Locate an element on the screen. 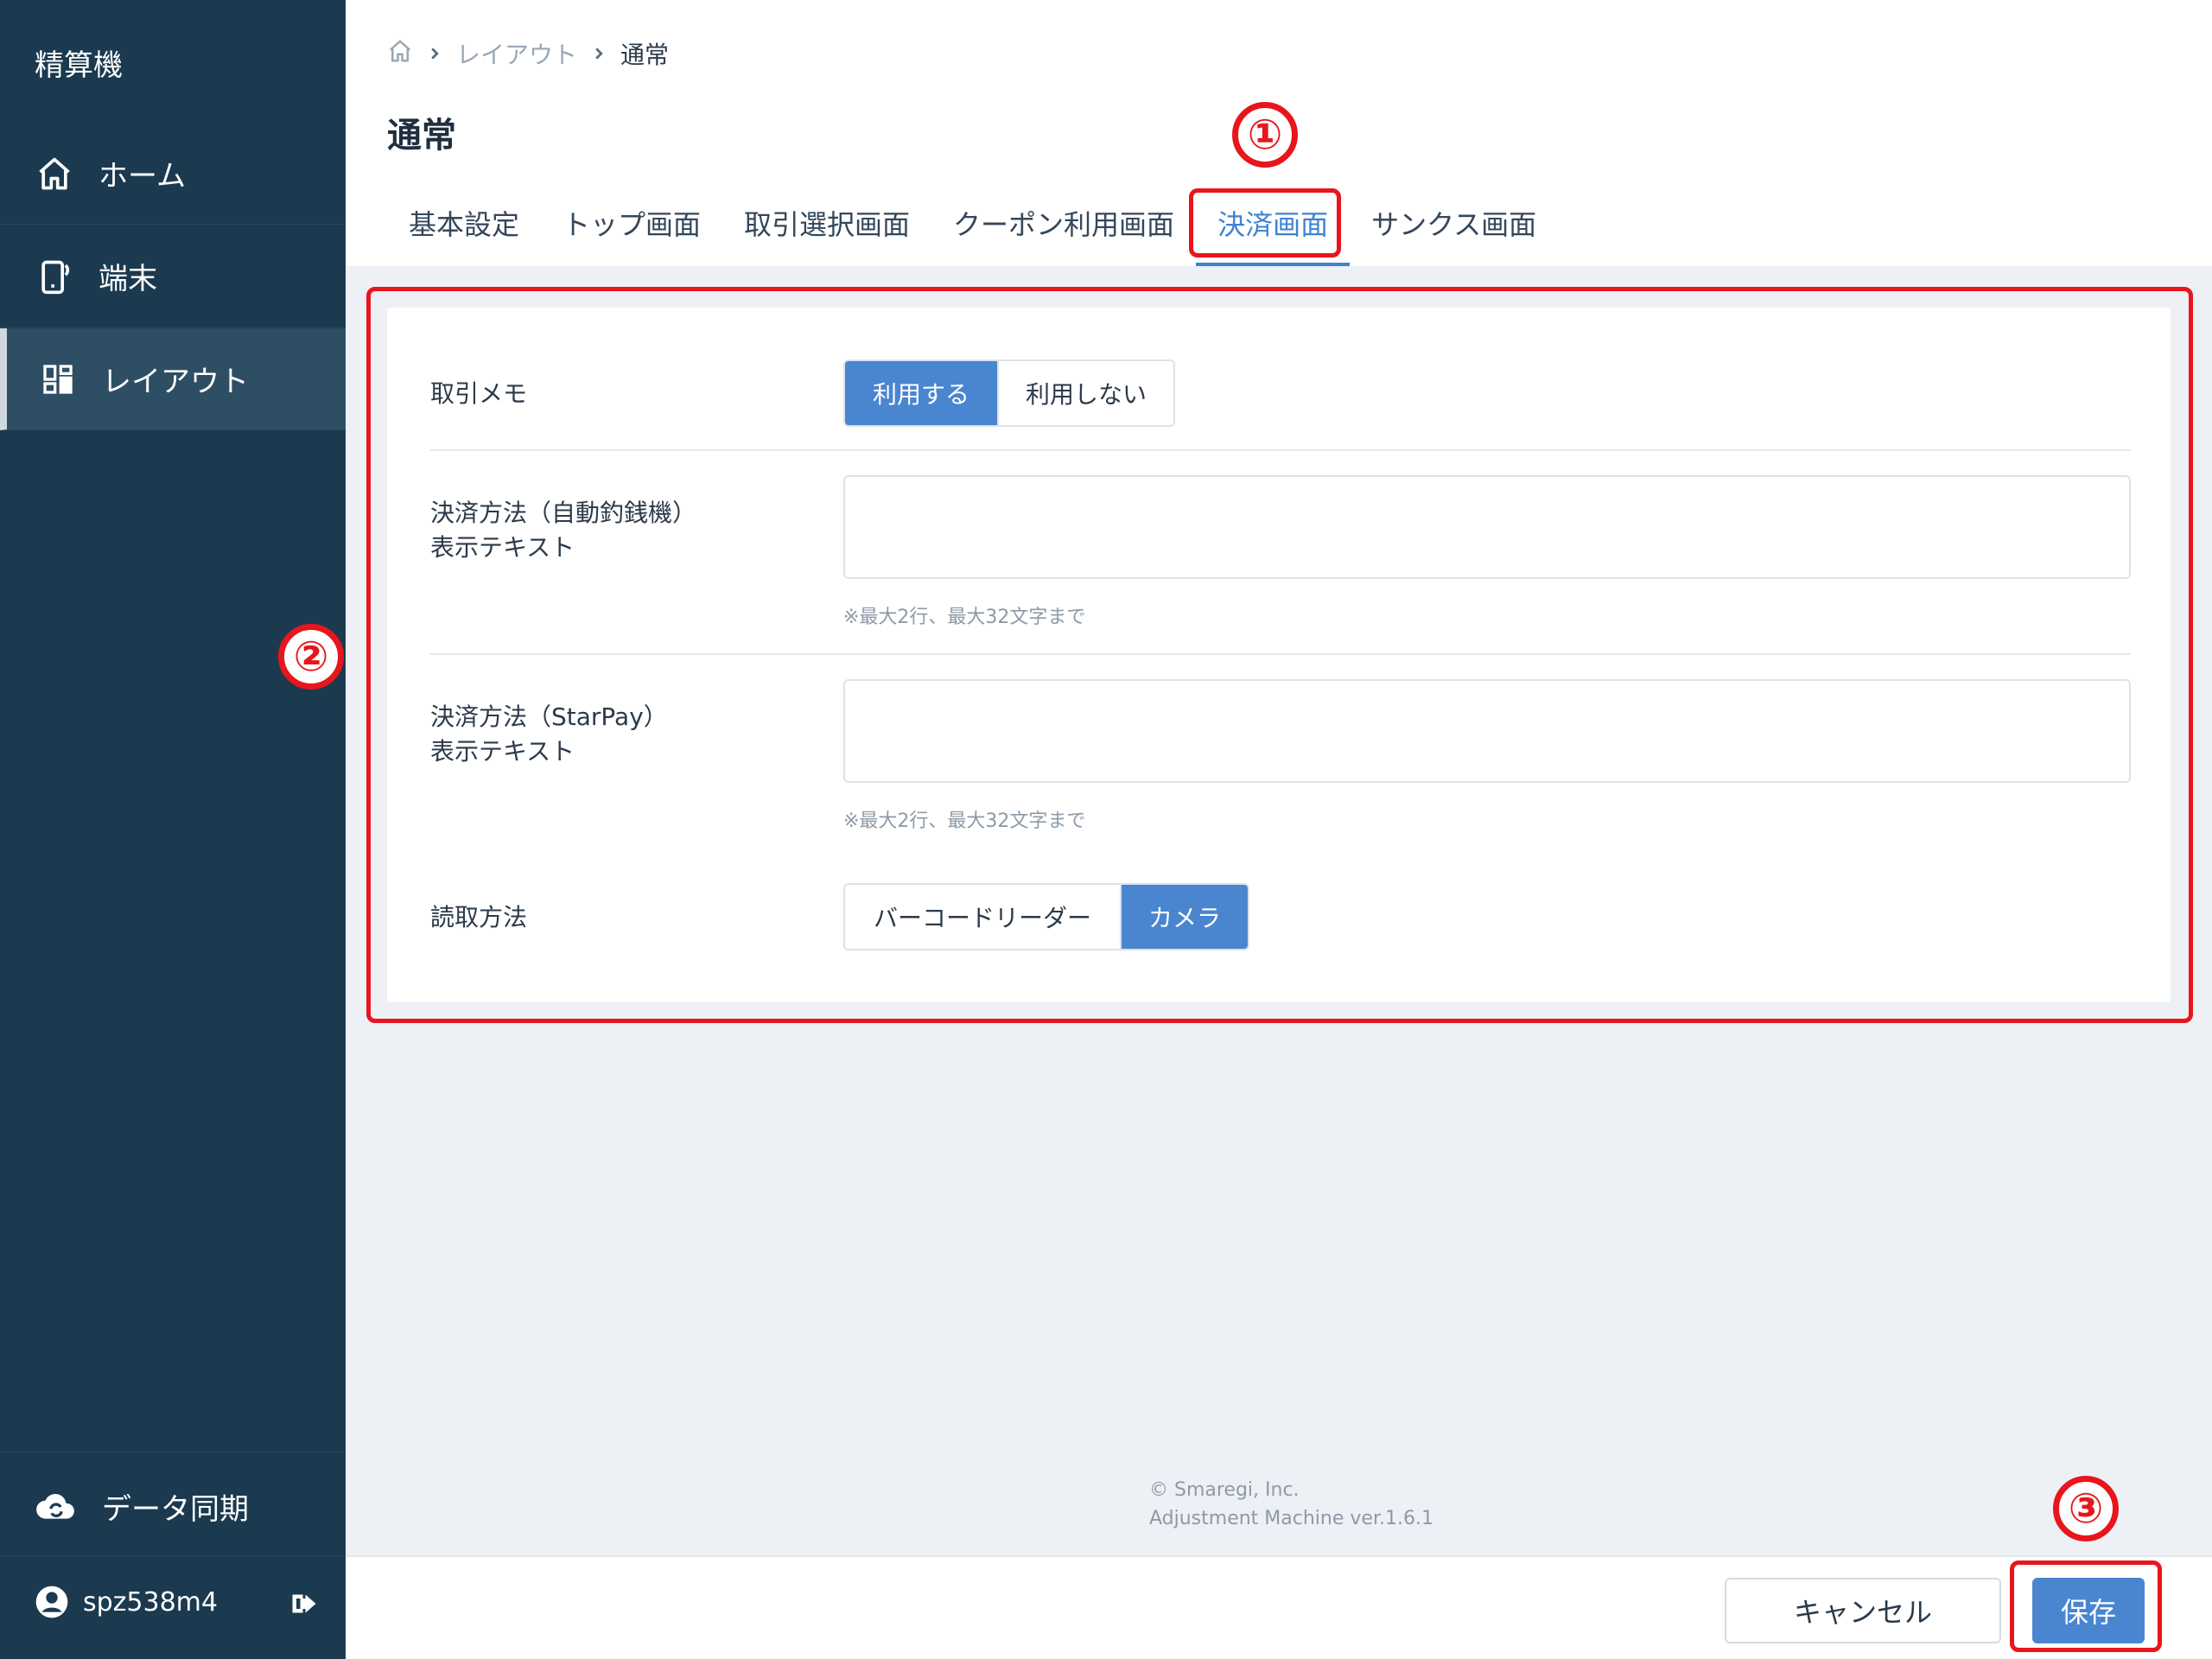  breadcrumb-current: 通常 is located at coordinates (645, 55).